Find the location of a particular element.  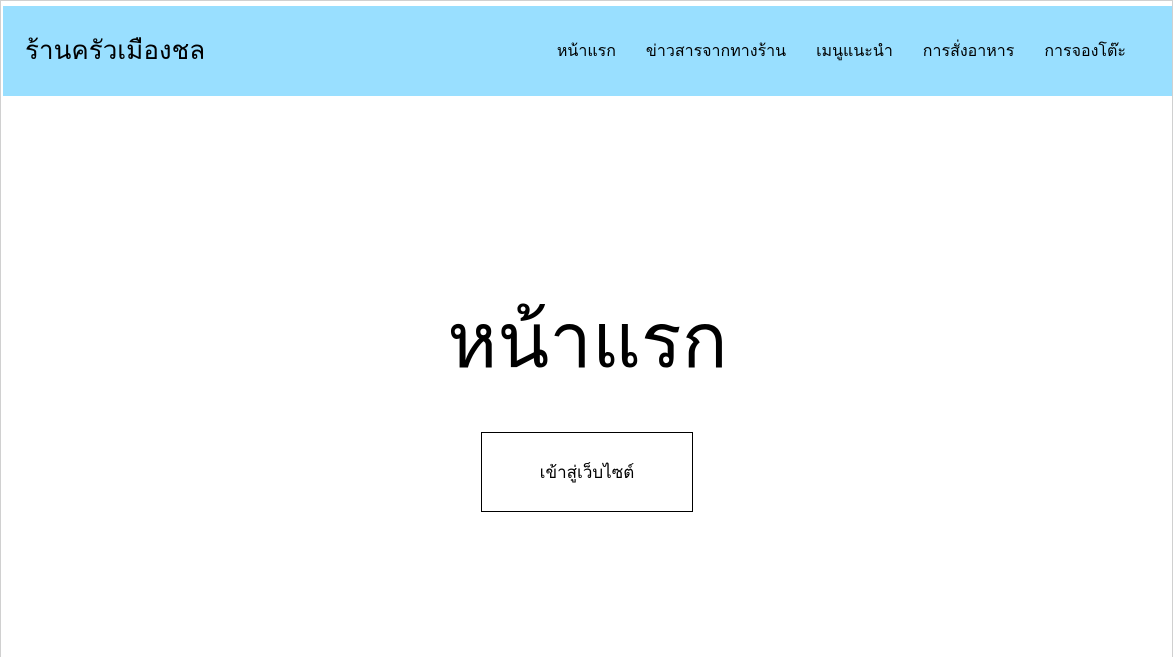

nav-link-table-reservation: การจองโต๊ะ is located at coordinates (1085, 51).